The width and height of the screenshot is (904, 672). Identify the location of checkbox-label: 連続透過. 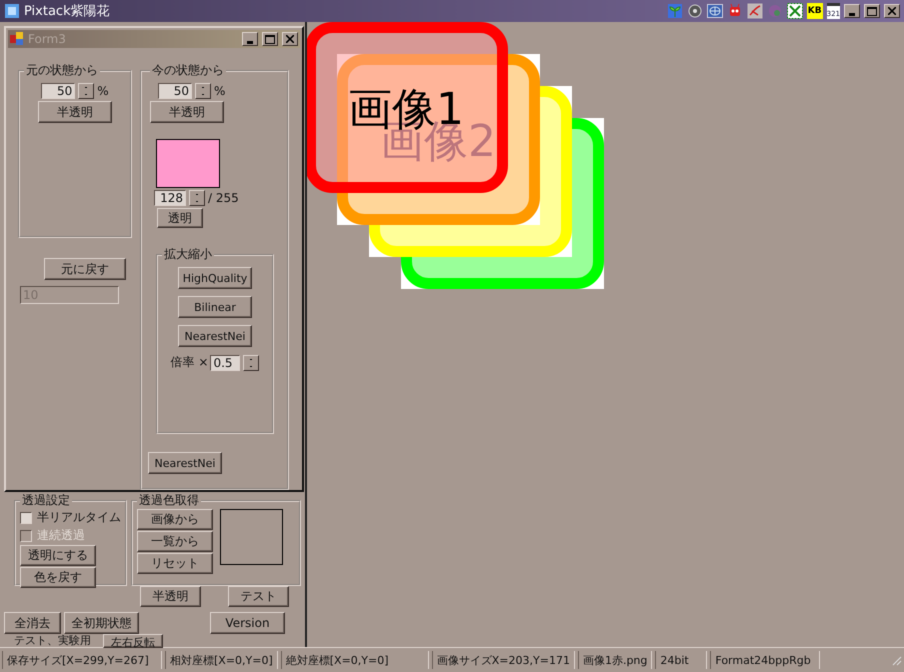
(61, 535).